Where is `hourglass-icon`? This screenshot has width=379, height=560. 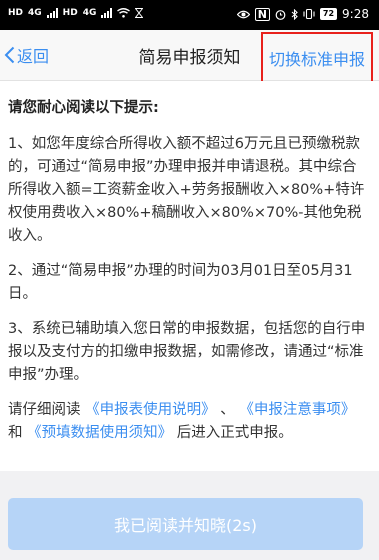 hourglass-icon is located at coordinates (139, 13).